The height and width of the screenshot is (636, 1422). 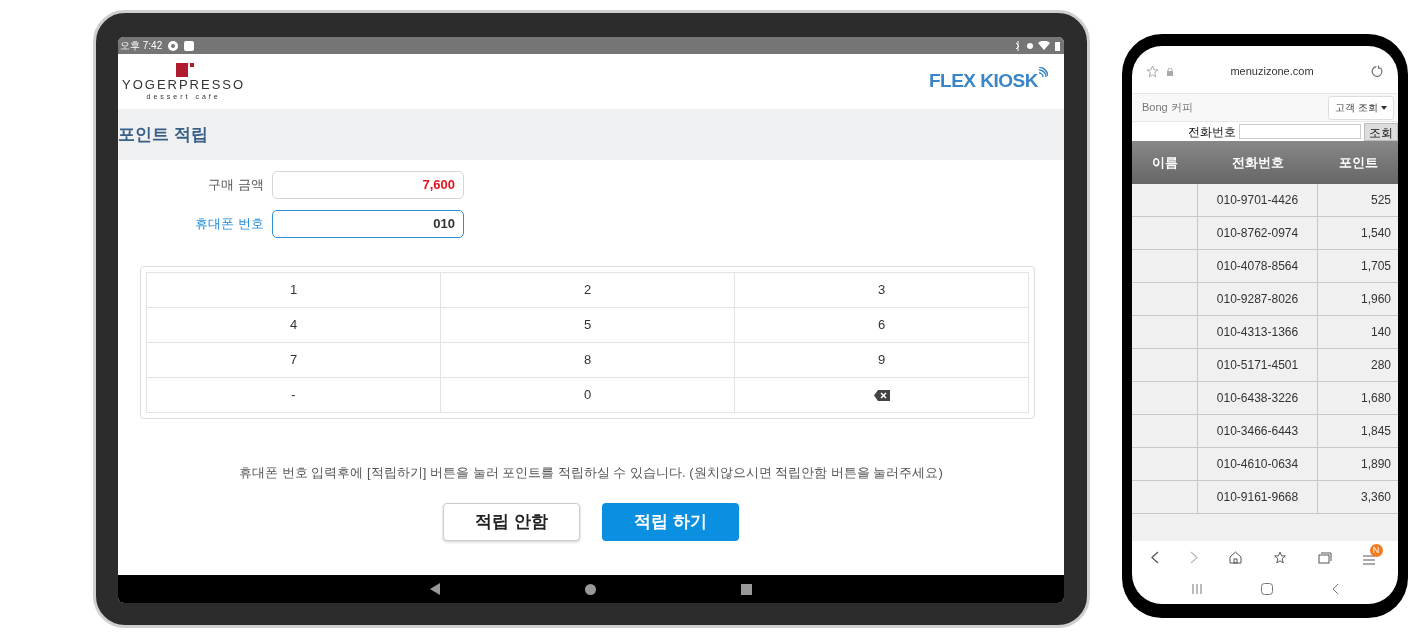 I want to click on keypad-key: 7, so click(x=294, y=360).